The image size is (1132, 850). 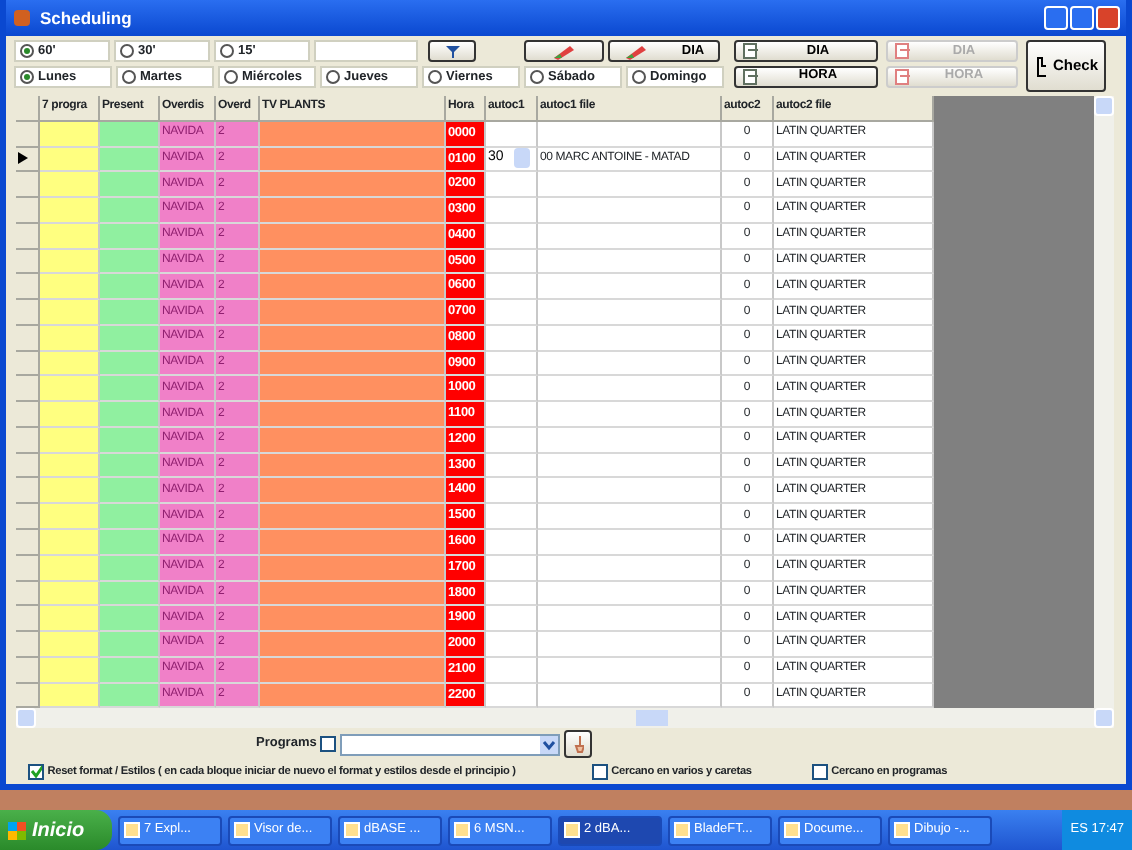 What do you see at coordinates (565, 718) in the screenshot?
I see `horizontal-scrollbar` at bounding box center [565, 718].